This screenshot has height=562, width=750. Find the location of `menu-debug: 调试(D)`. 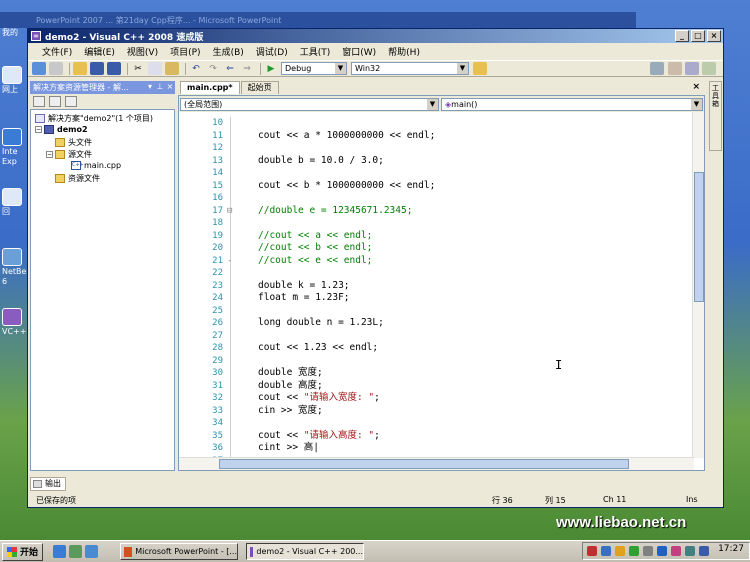

menu-debug: 调试(D) is located at coordinates (272, 51).